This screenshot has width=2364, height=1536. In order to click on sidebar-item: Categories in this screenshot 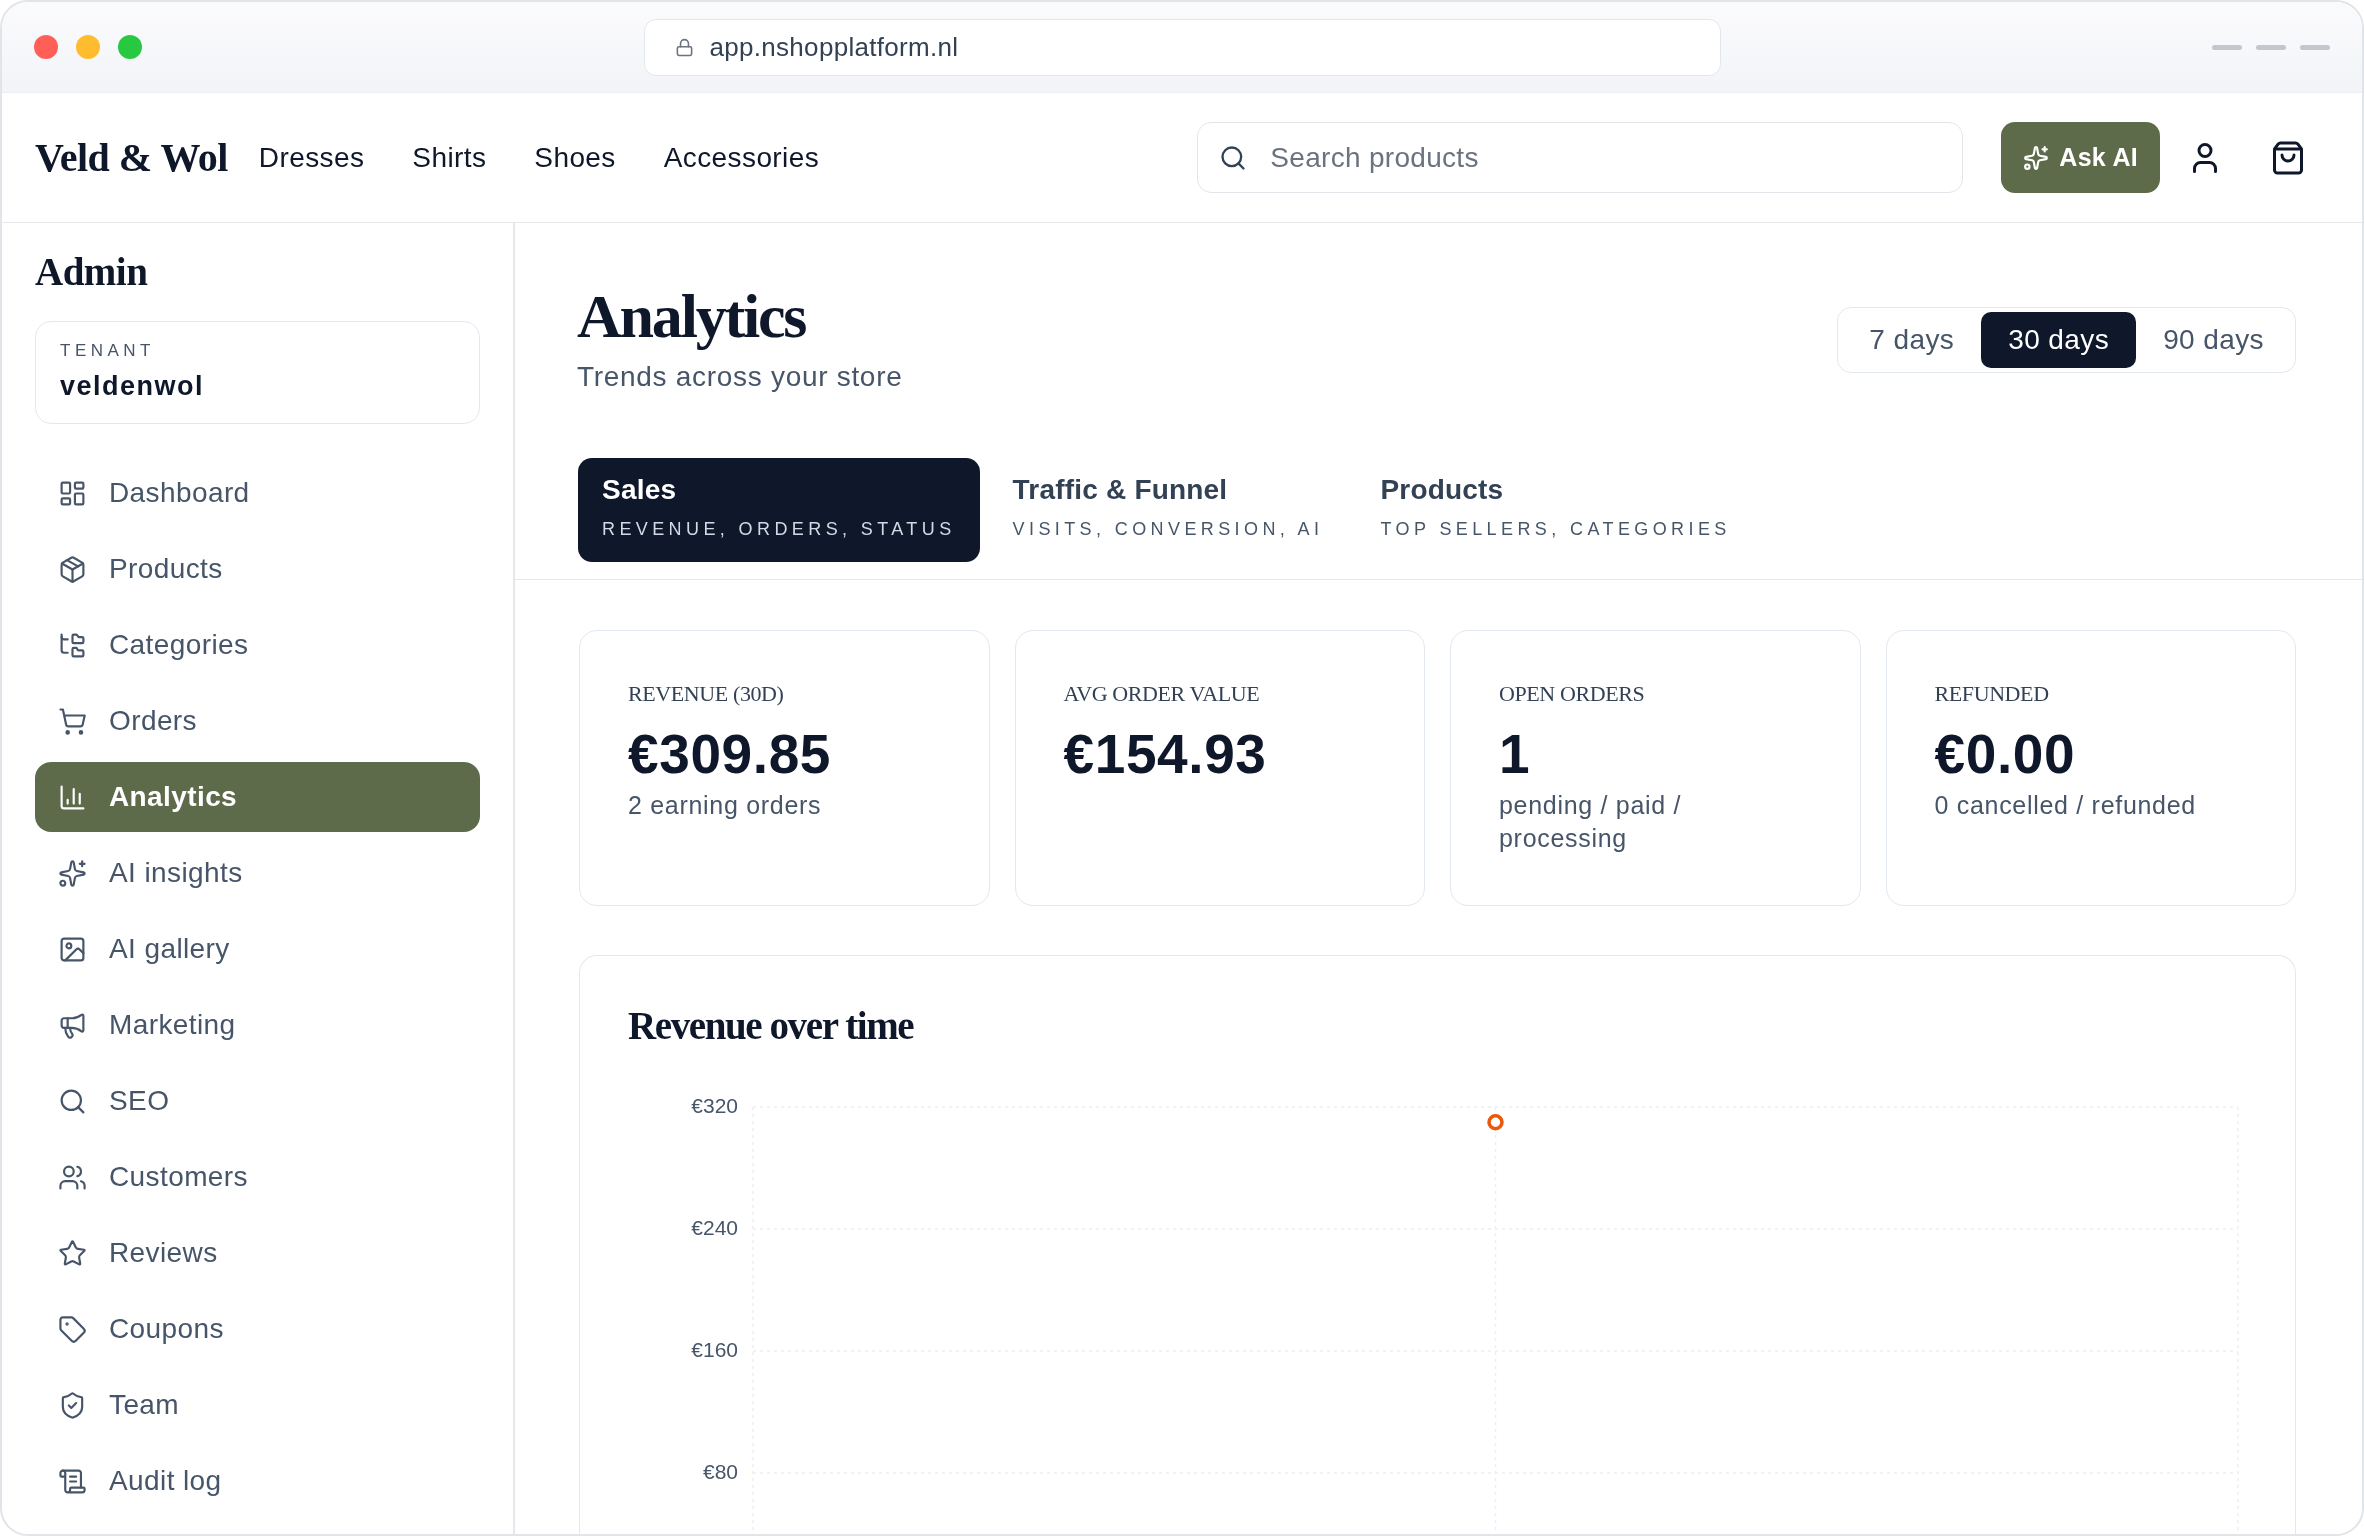, I will do `click(257, 645)`.